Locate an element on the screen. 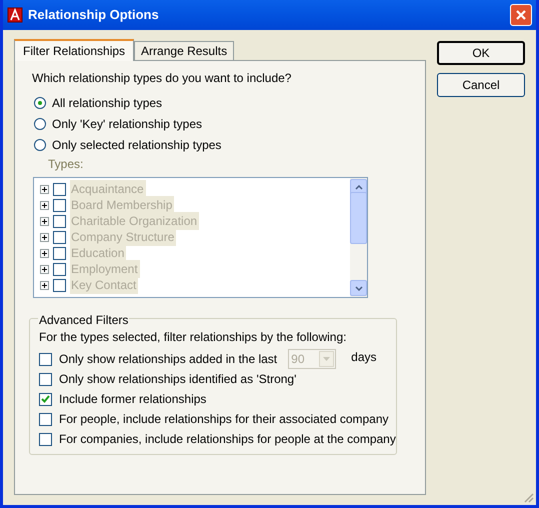  close-icon is located at coordinates (521, 15).